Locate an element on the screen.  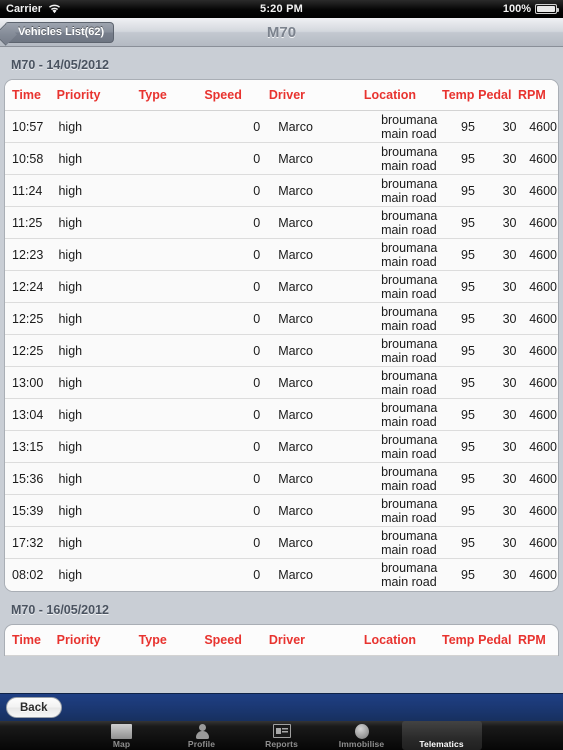
cell-time: 13:00 is located at coordinates (28, 382).